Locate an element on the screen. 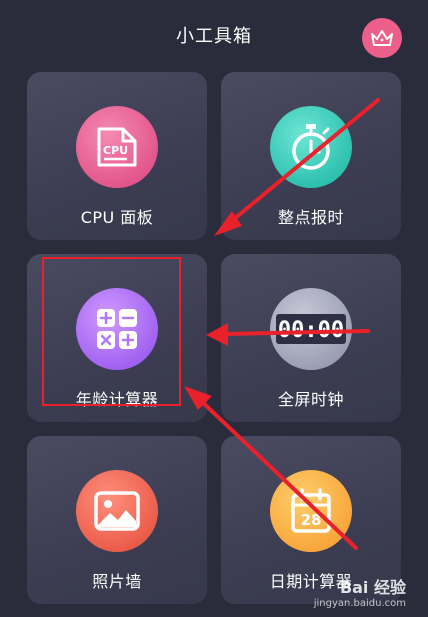 This screenshot has height=617, width=428. calendar-icon-circle: 28 is located at coordinates (311, 511).